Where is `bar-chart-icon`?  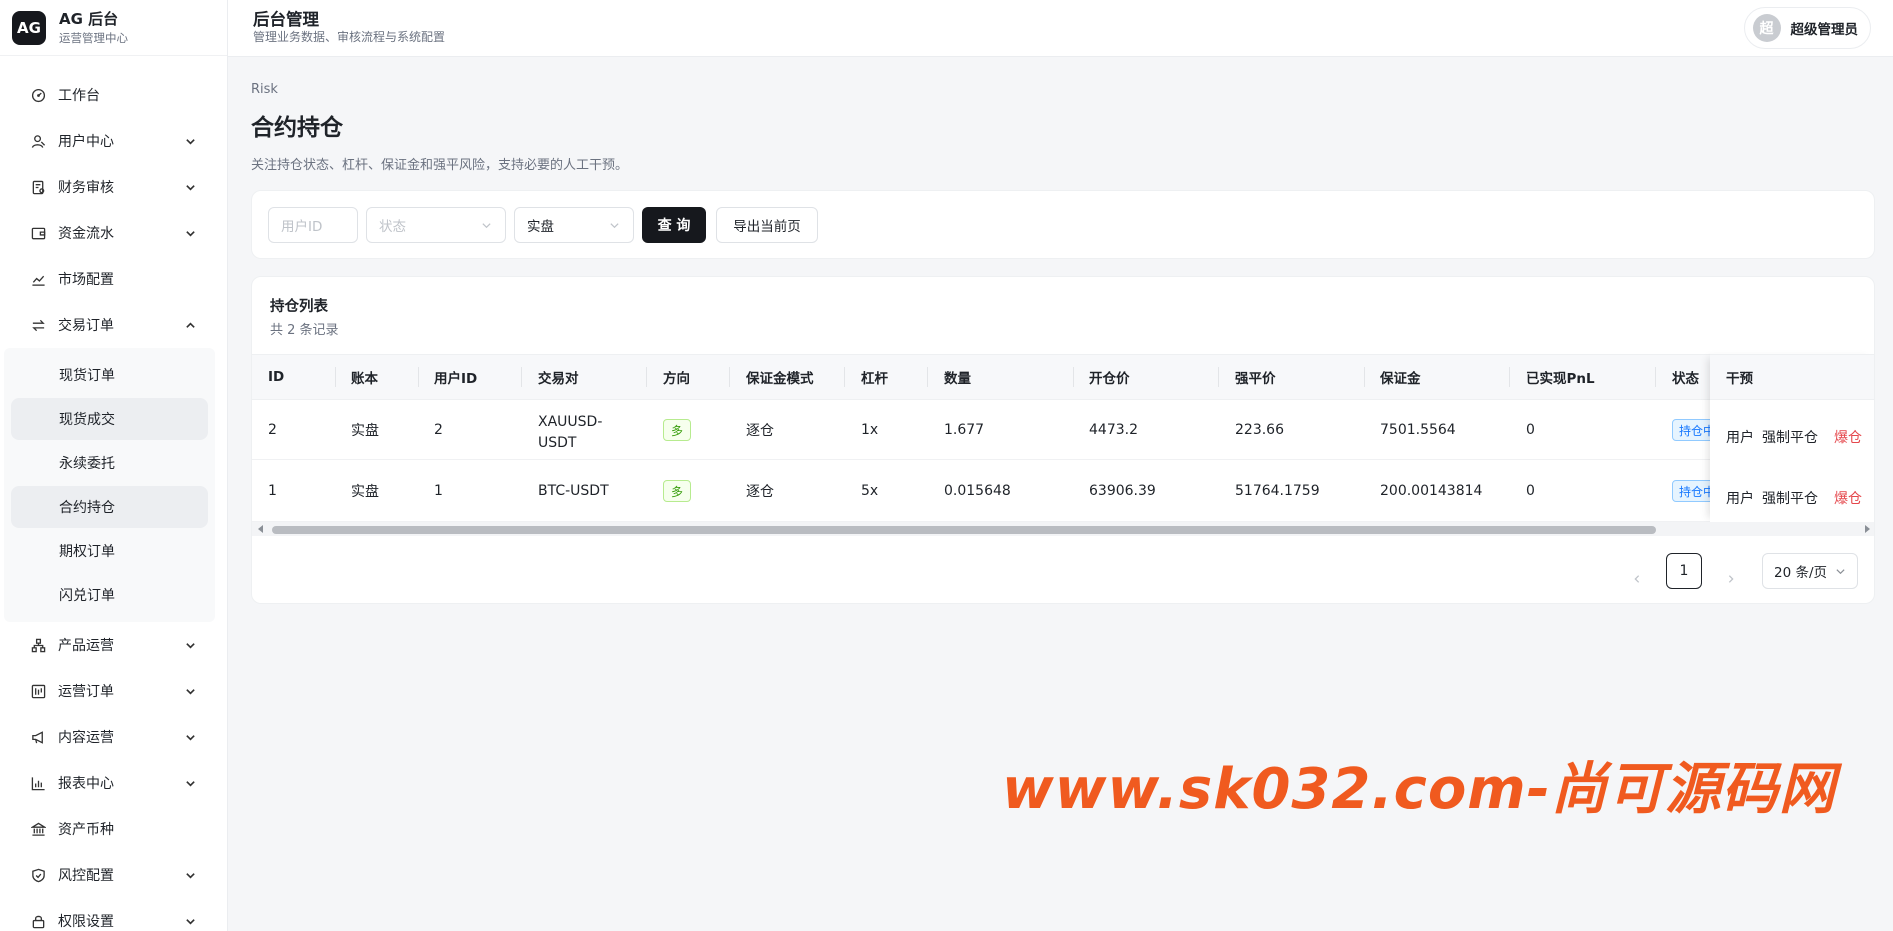
bar-chart-icon is located at coordinates (38, 783).